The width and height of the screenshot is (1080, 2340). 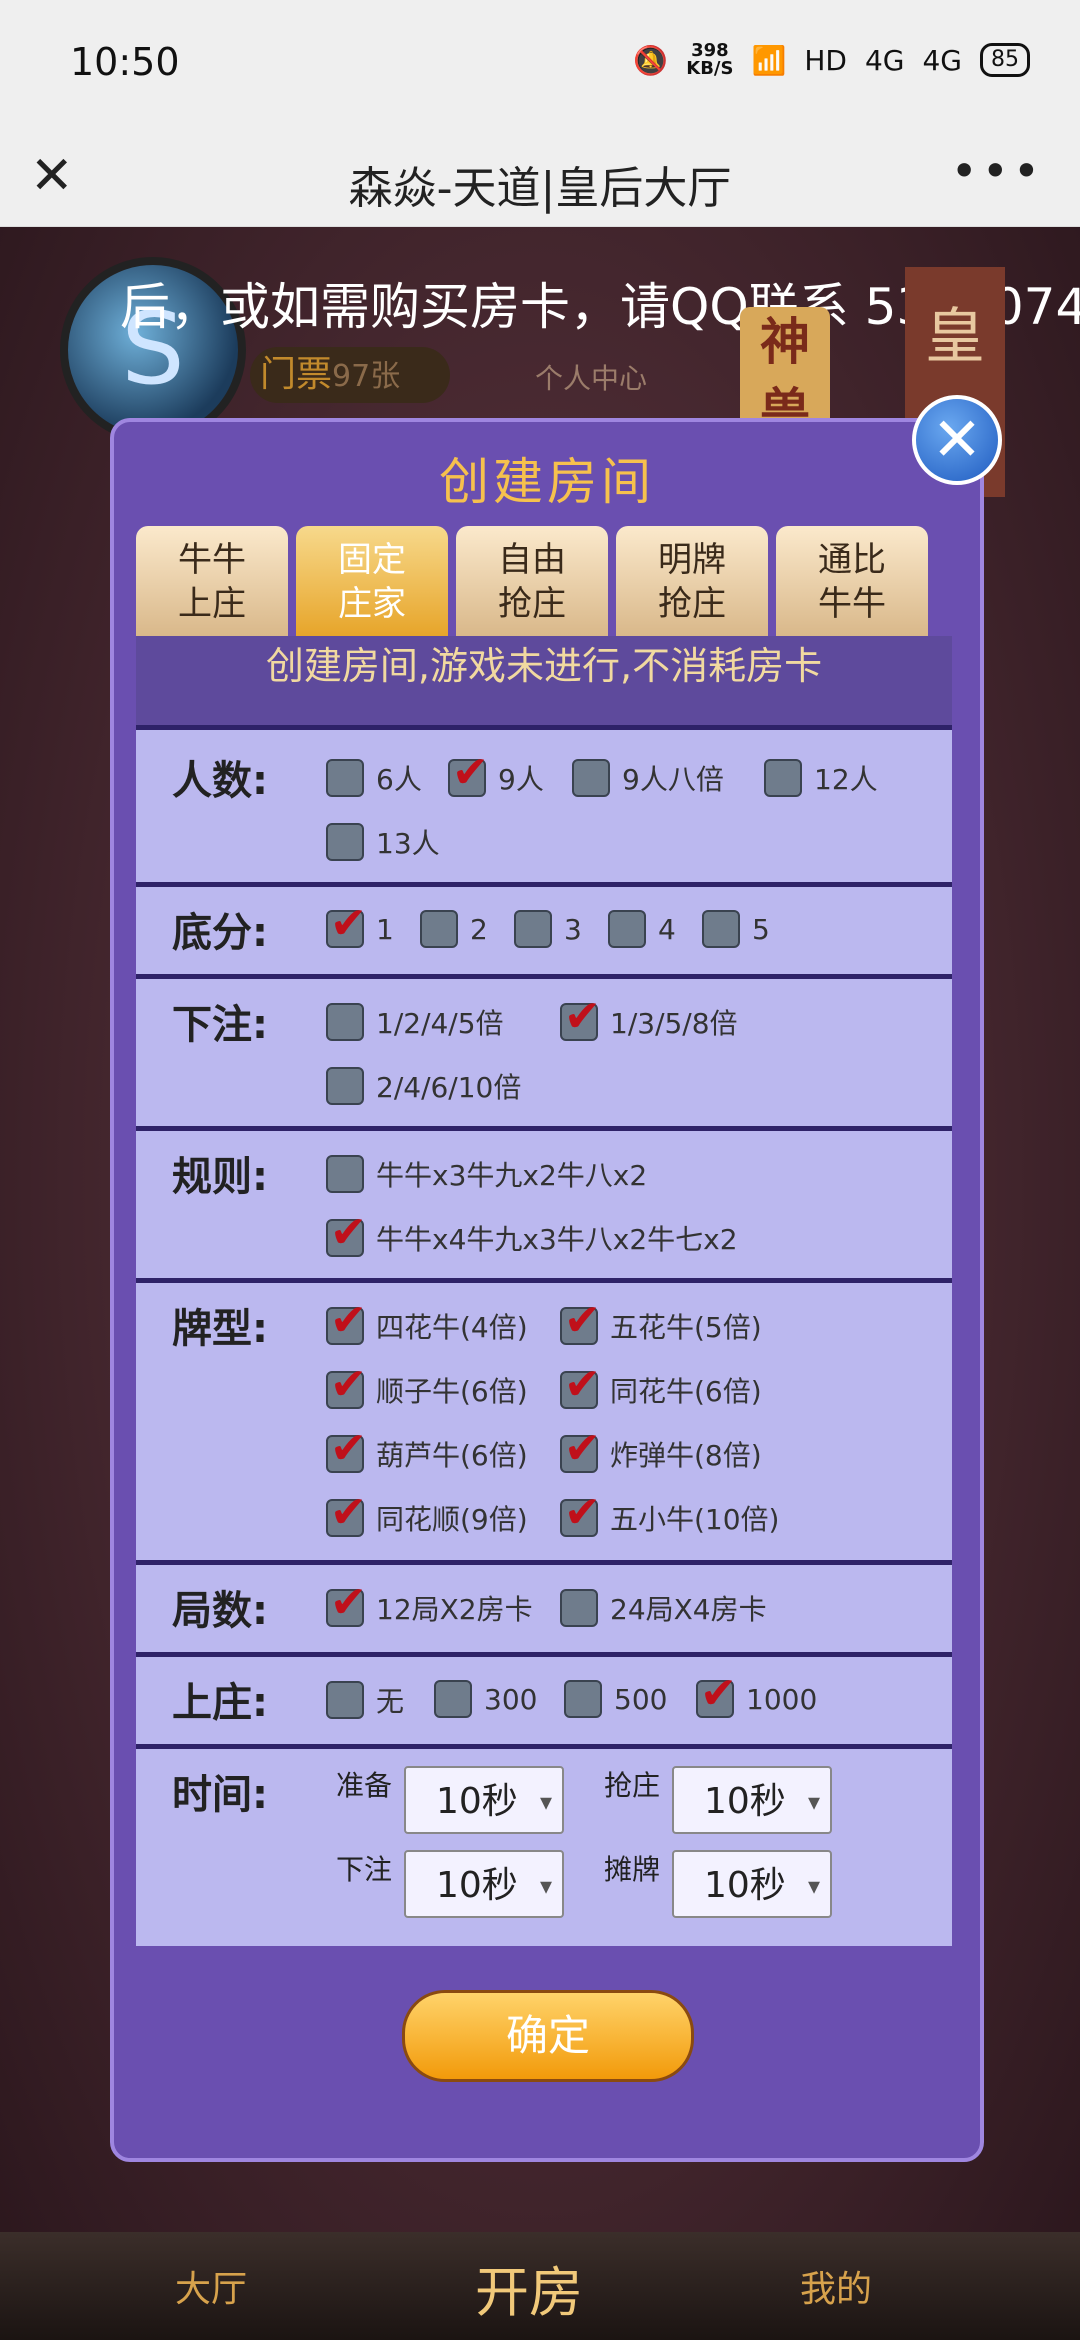 I want to click on bet-opt-1: 1/2/4/5倍, so click(x=415, y=1022).